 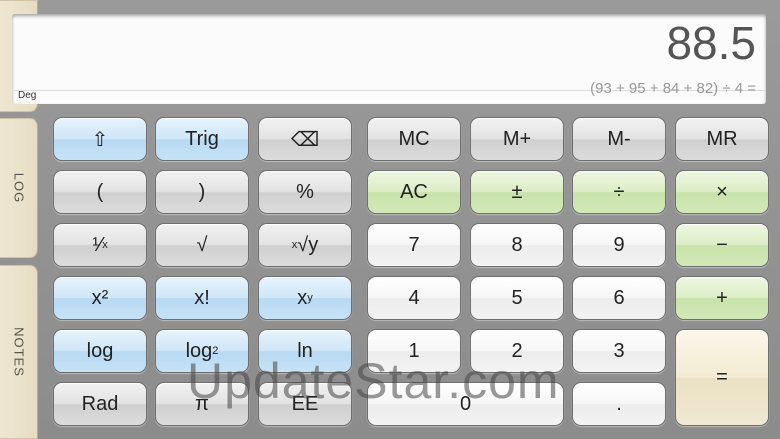 What do you see at coordinates (722, 245) in the screenshot?
I see `minus-button: −` at bounding box center [722, 245].